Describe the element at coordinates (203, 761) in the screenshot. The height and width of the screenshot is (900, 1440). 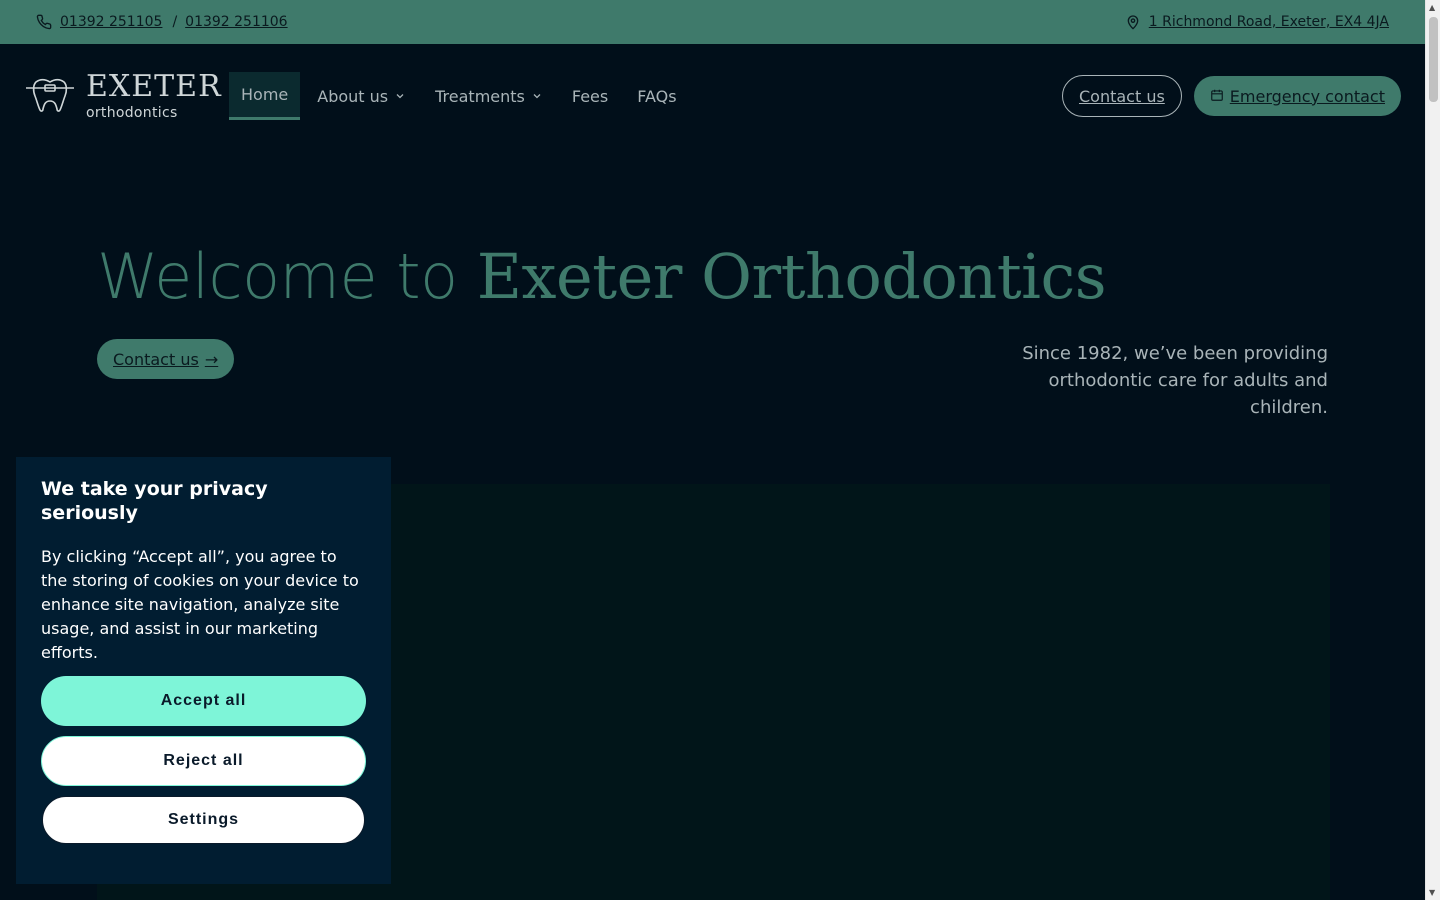
I see `reject-all-button: Reject all` at that location.